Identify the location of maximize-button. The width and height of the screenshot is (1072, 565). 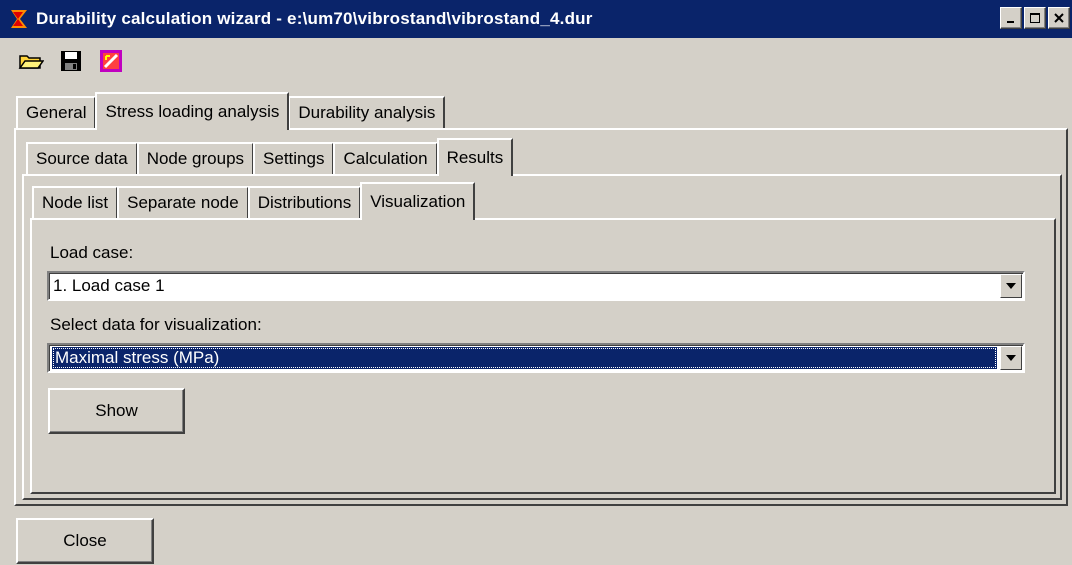
(1035, 18).